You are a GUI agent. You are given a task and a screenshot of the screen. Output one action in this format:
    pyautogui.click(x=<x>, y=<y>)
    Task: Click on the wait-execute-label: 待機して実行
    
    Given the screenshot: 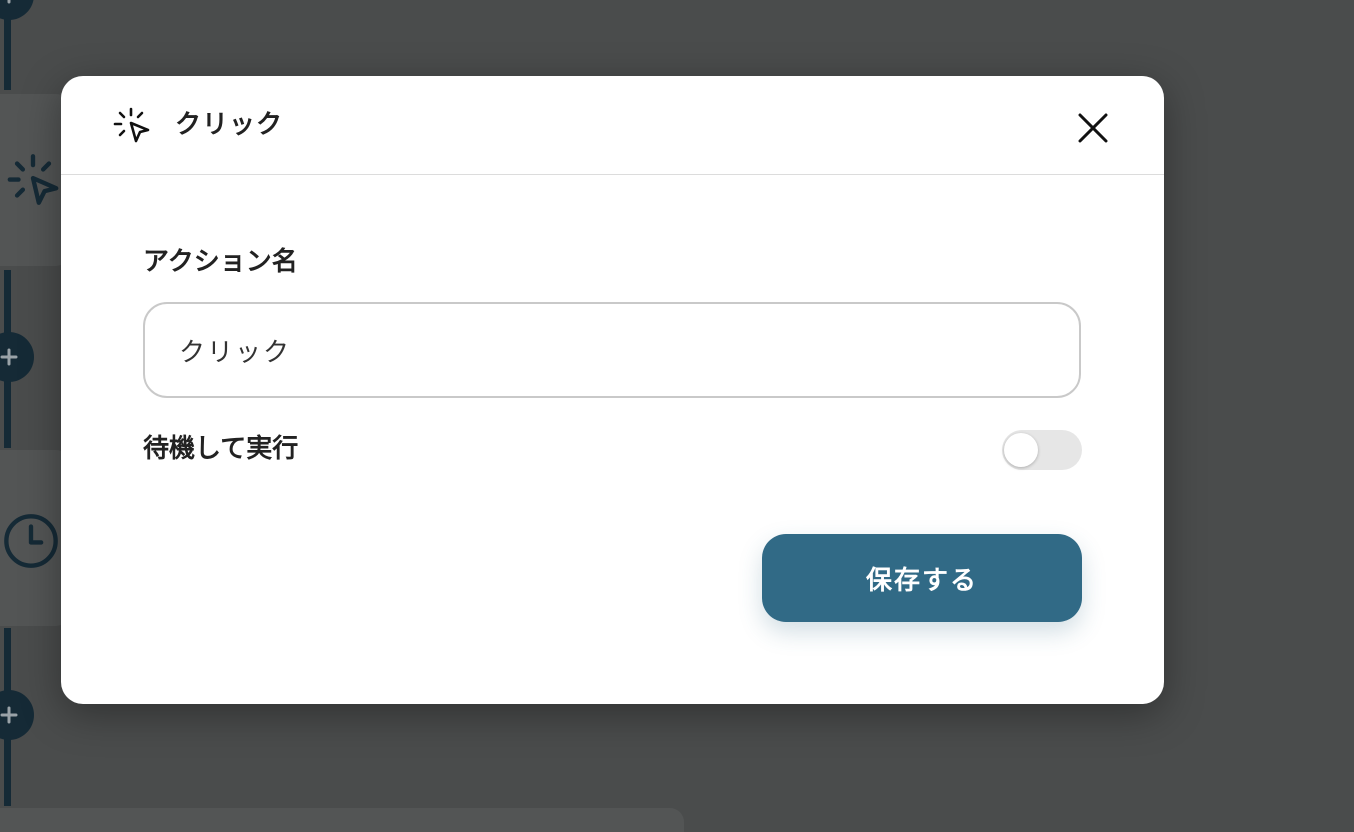 What is the action you would take?
    pyautogui.click(x=221, y=449)
    